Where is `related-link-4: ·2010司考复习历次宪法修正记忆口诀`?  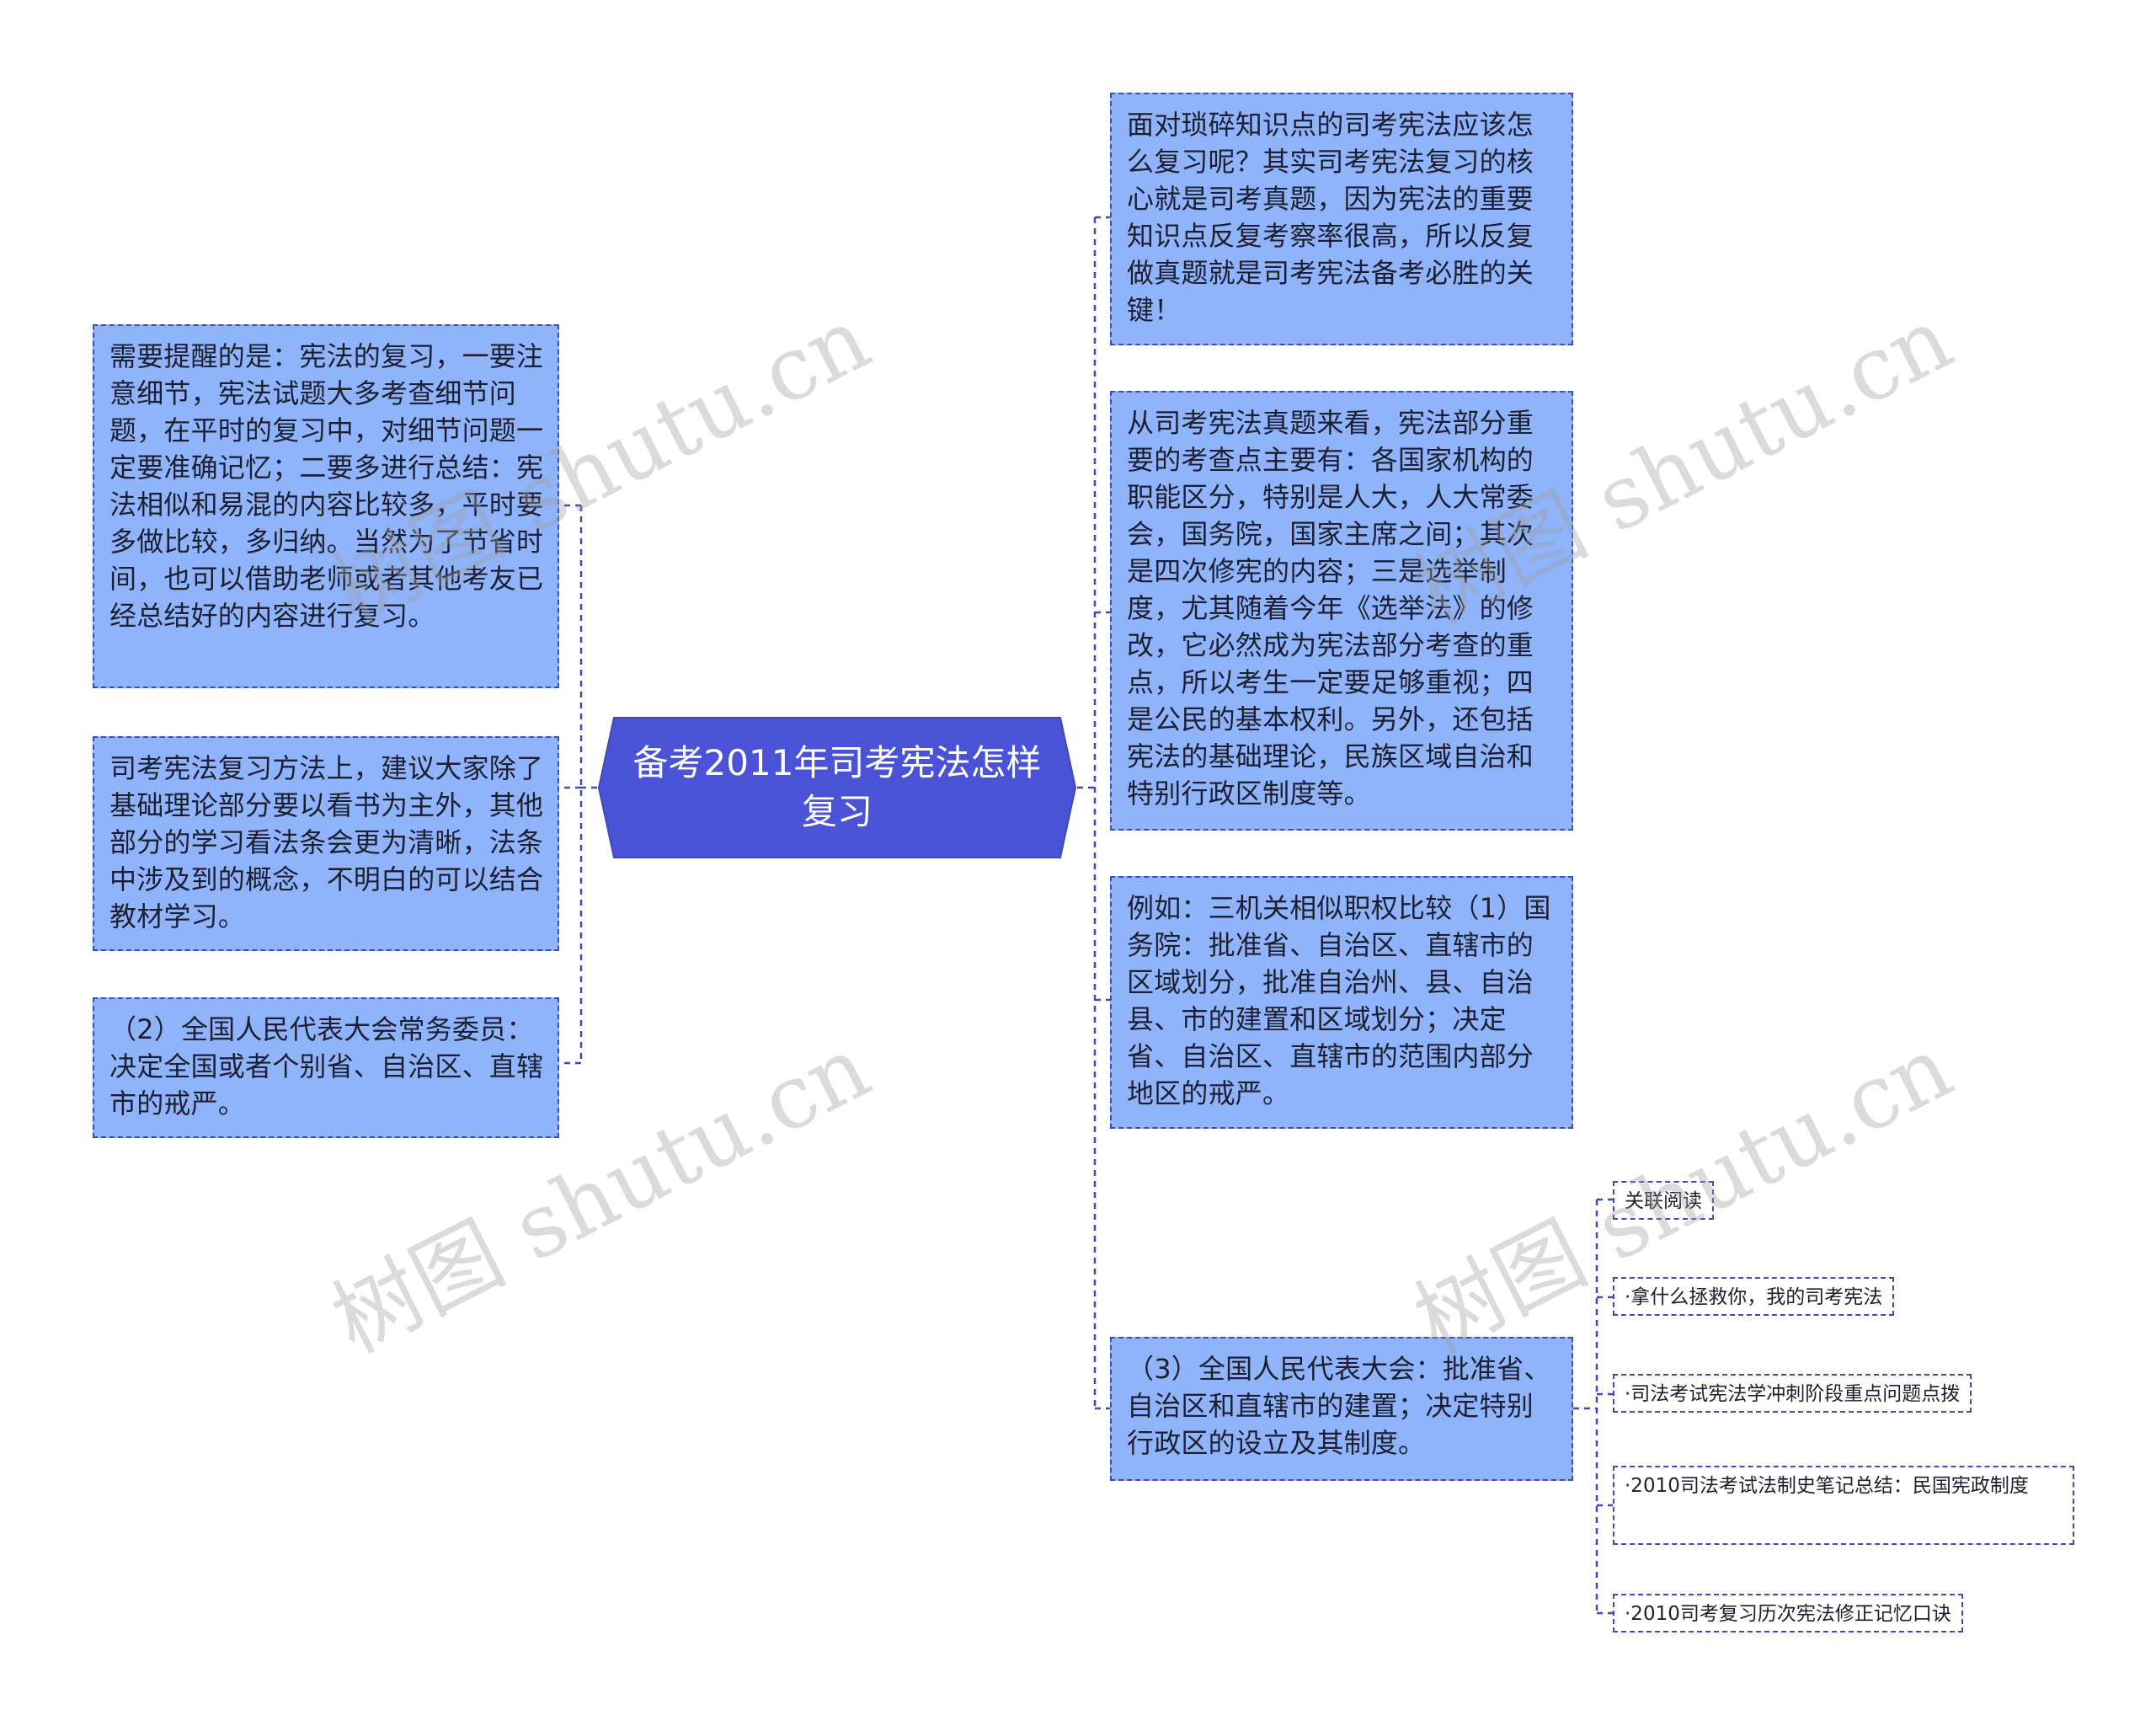
related-link-4: ·2010司考复习历次宪法修正记忆口诀 is located at coordinates (1788, 1613).